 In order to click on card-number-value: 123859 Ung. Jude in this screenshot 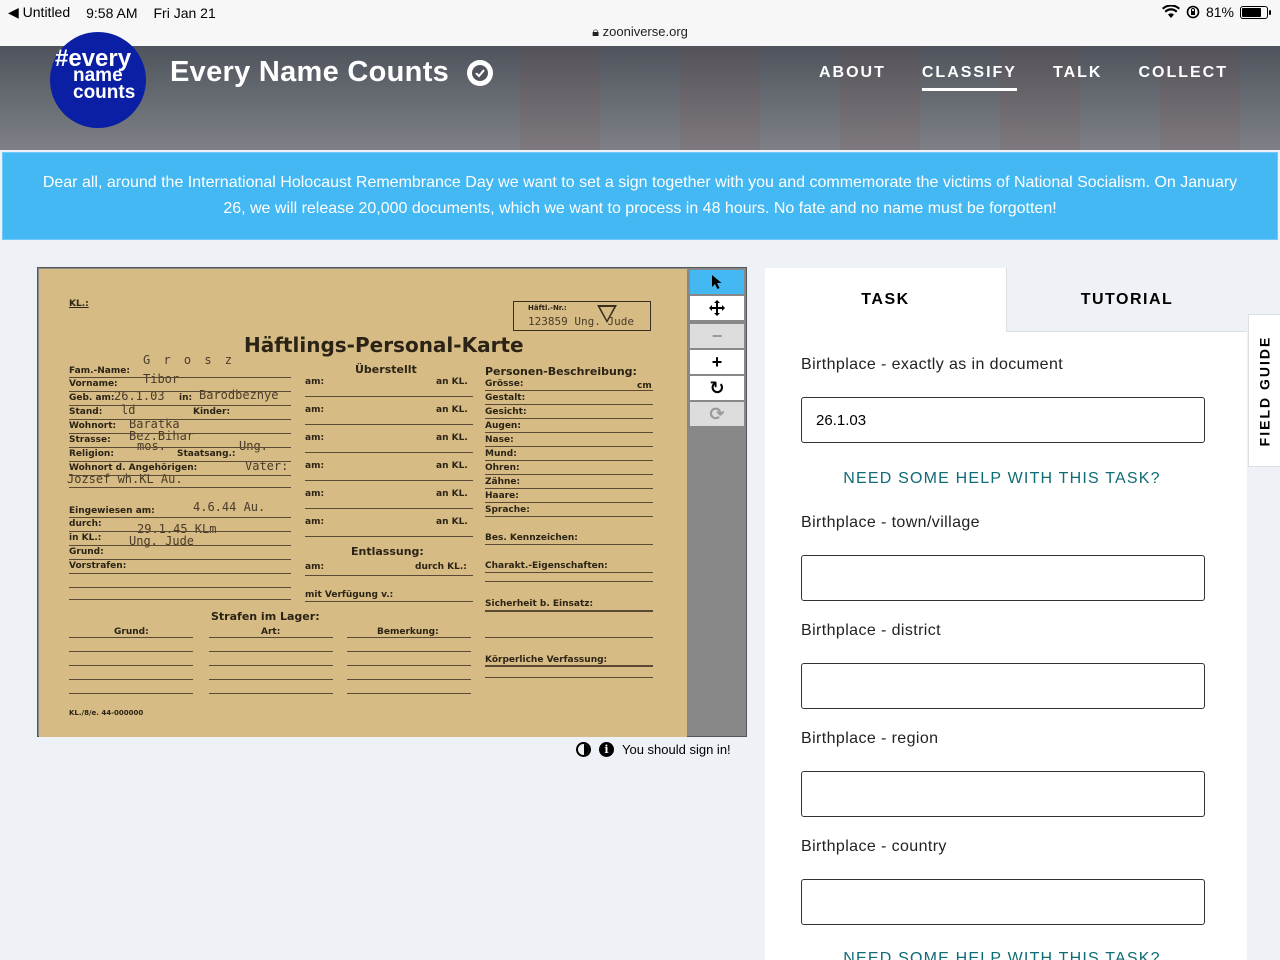, I will do `click(581, 321)`.